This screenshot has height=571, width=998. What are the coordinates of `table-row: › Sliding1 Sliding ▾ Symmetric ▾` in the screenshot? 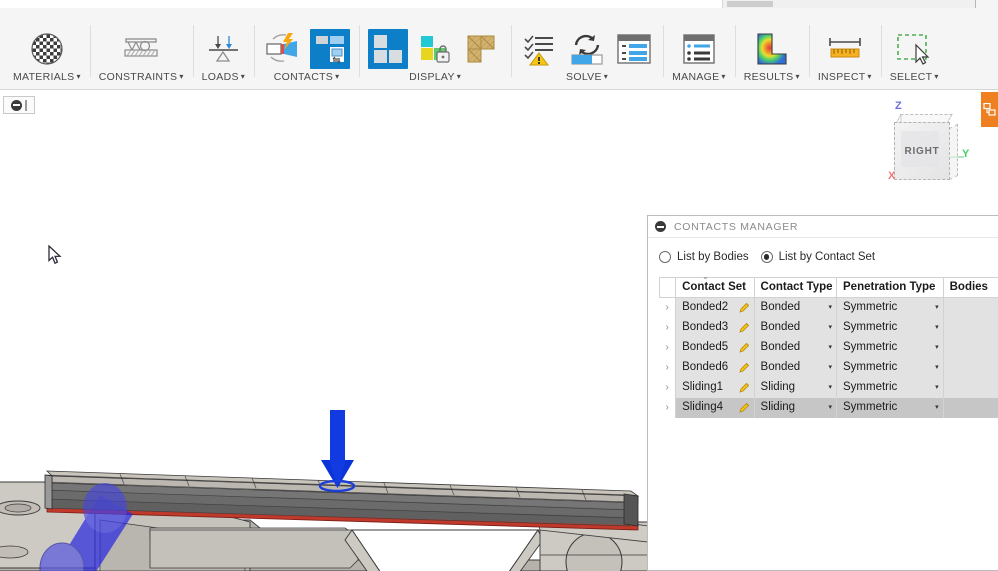 It's located at (828, 387).